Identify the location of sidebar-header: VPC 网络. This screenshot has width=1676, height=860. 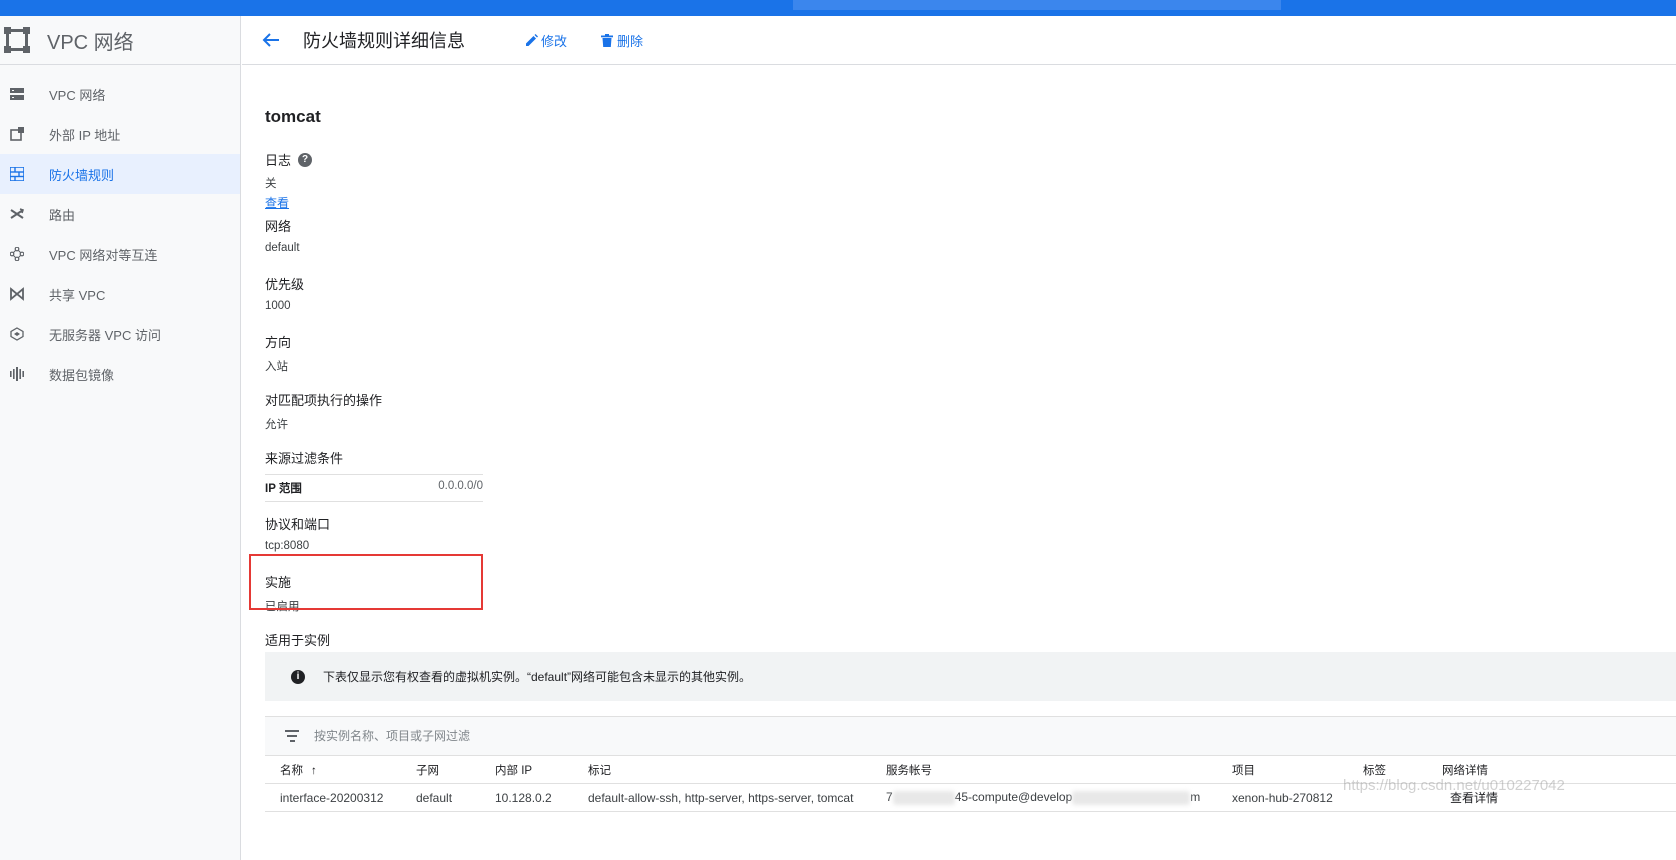
(120, 40).